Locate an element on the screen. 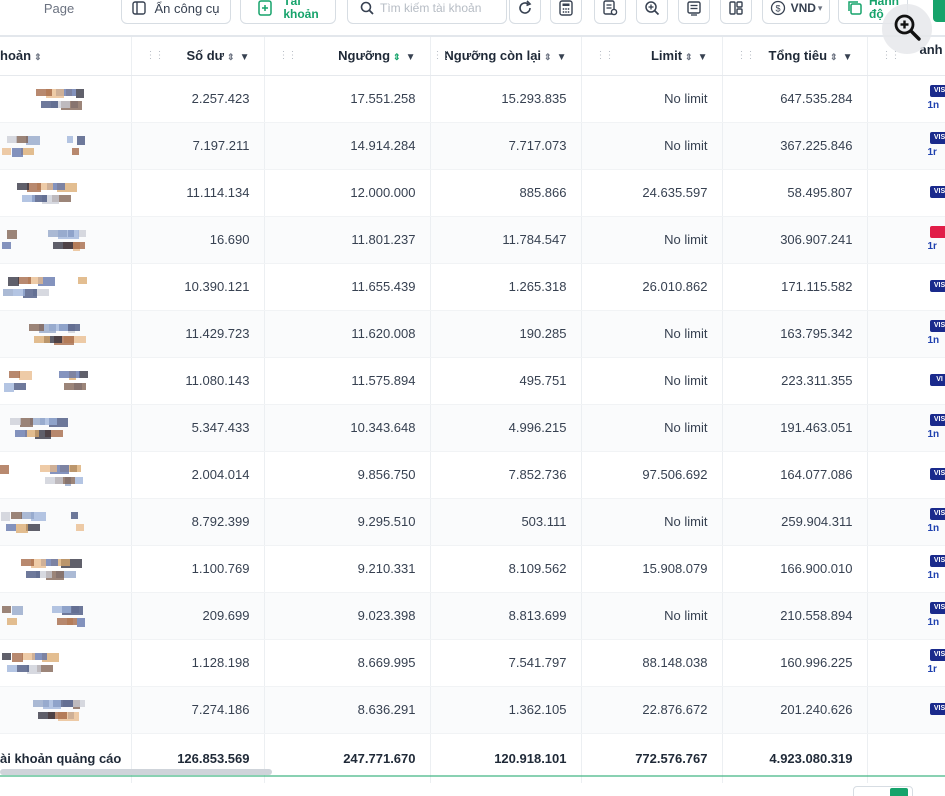  report-settings-button is located at coordinates (610, 12).